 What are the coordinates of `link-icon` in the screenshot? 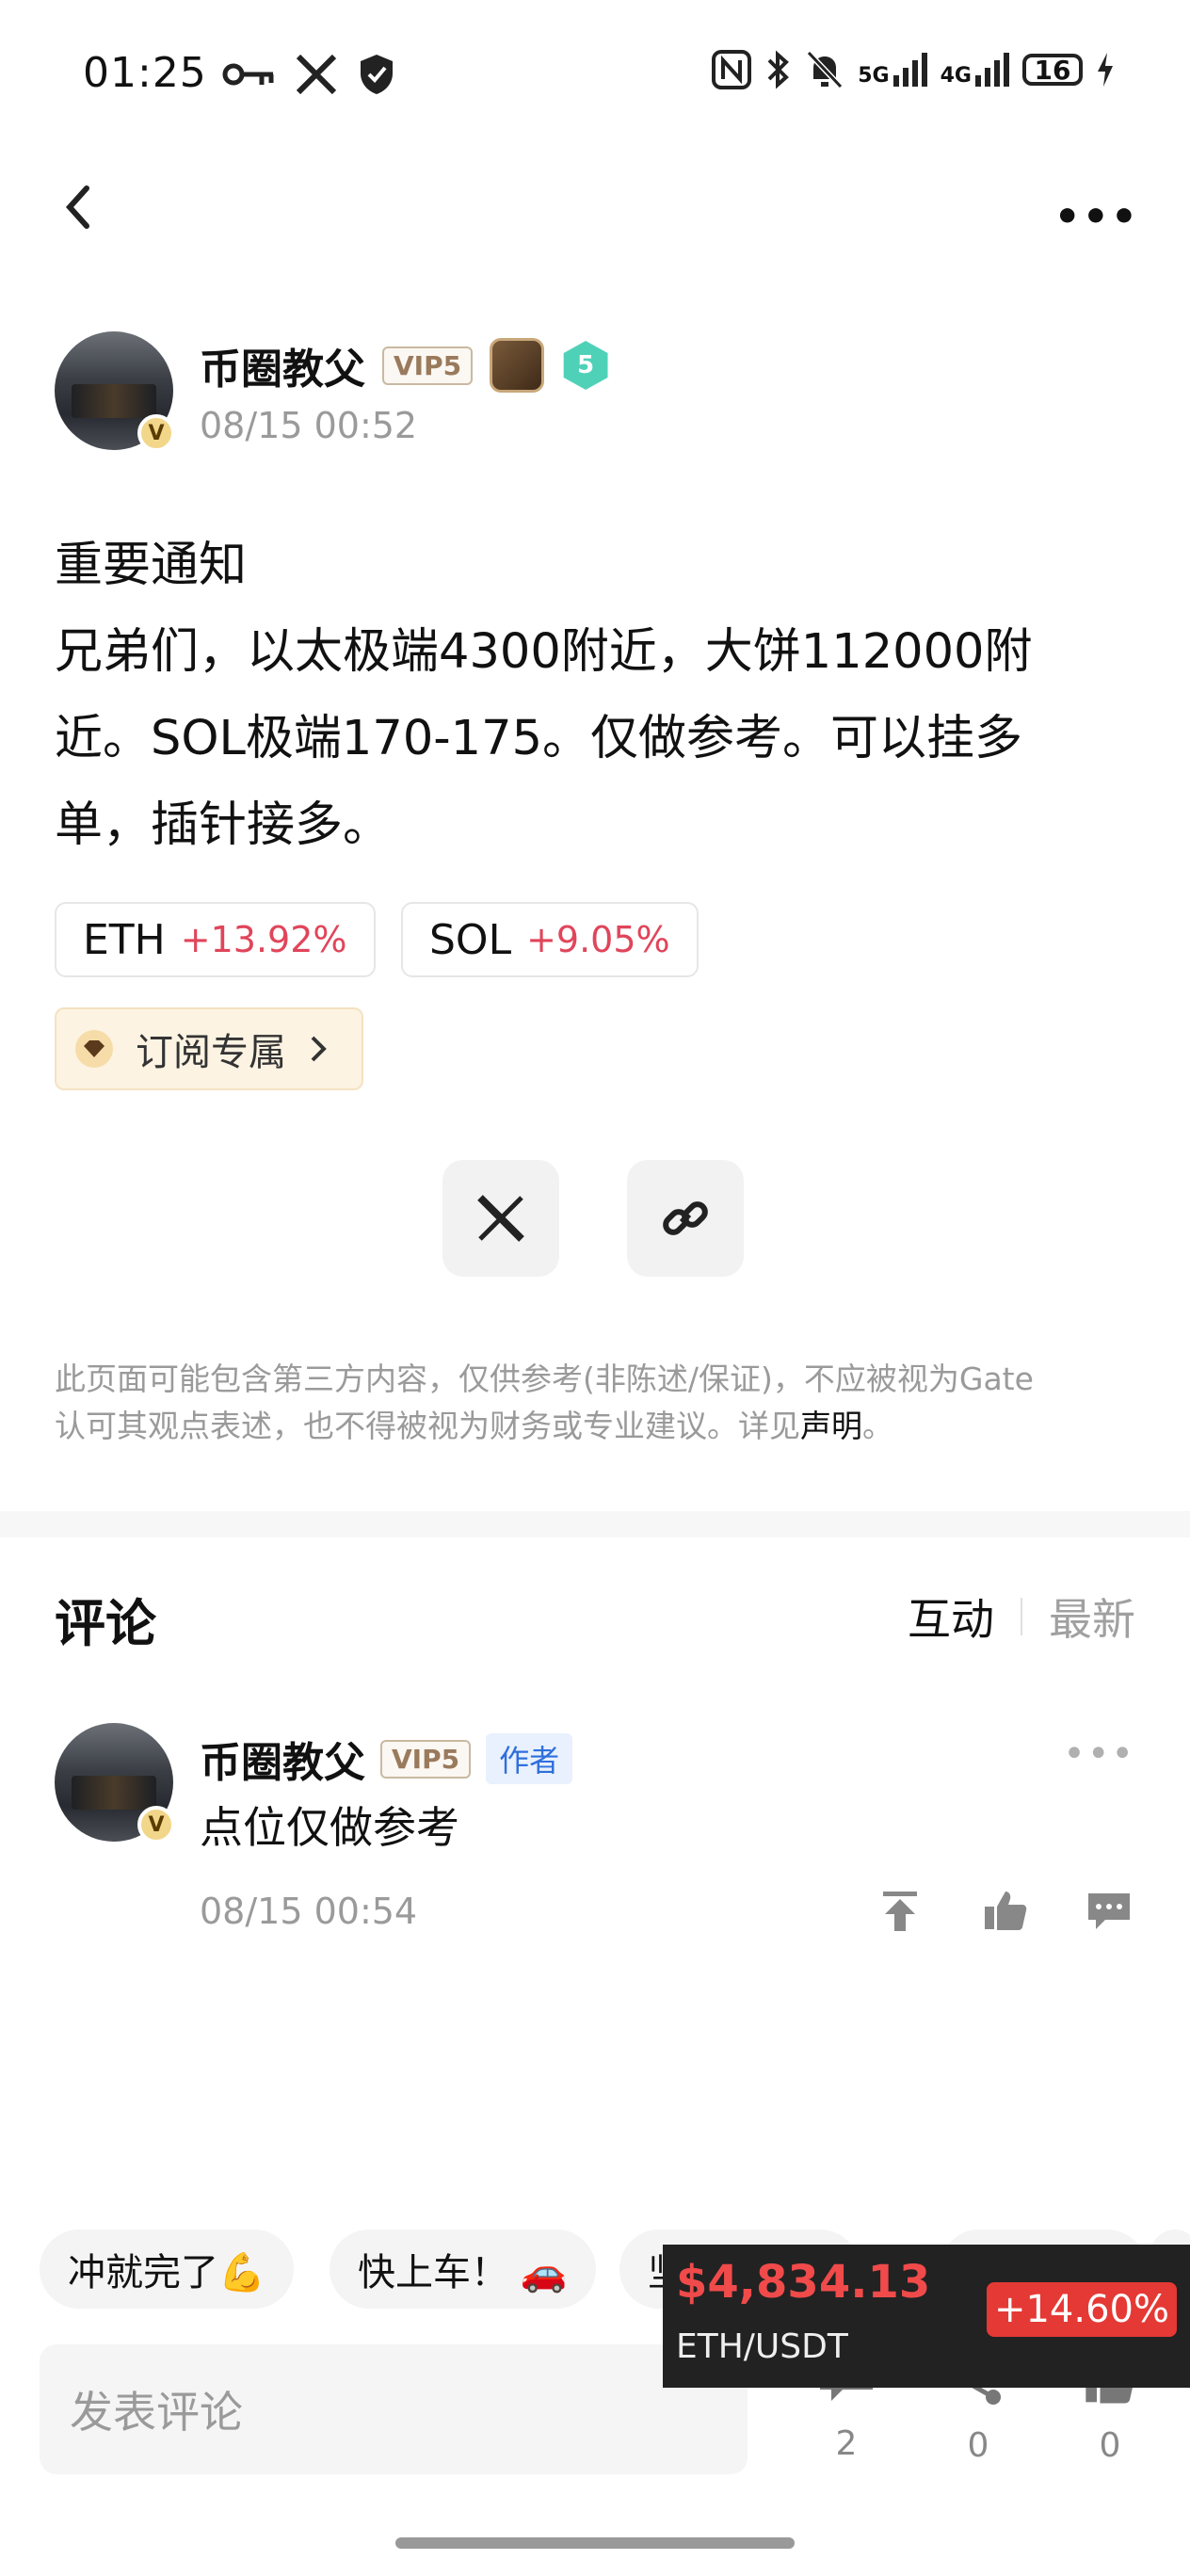 It's located at (685, 1218).